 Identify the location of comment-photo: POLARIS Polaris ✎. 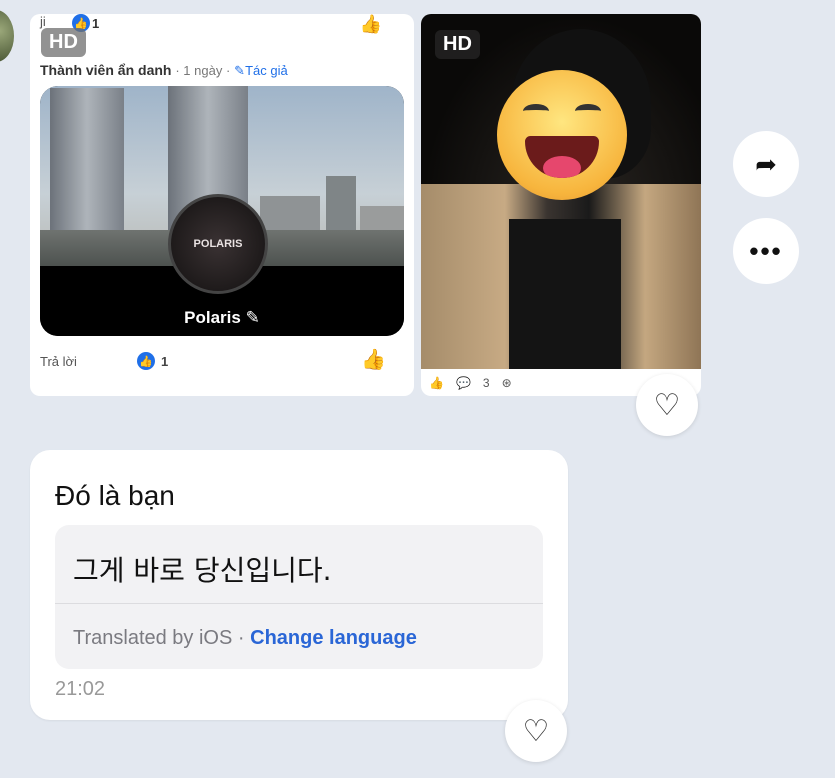
(222, 211).